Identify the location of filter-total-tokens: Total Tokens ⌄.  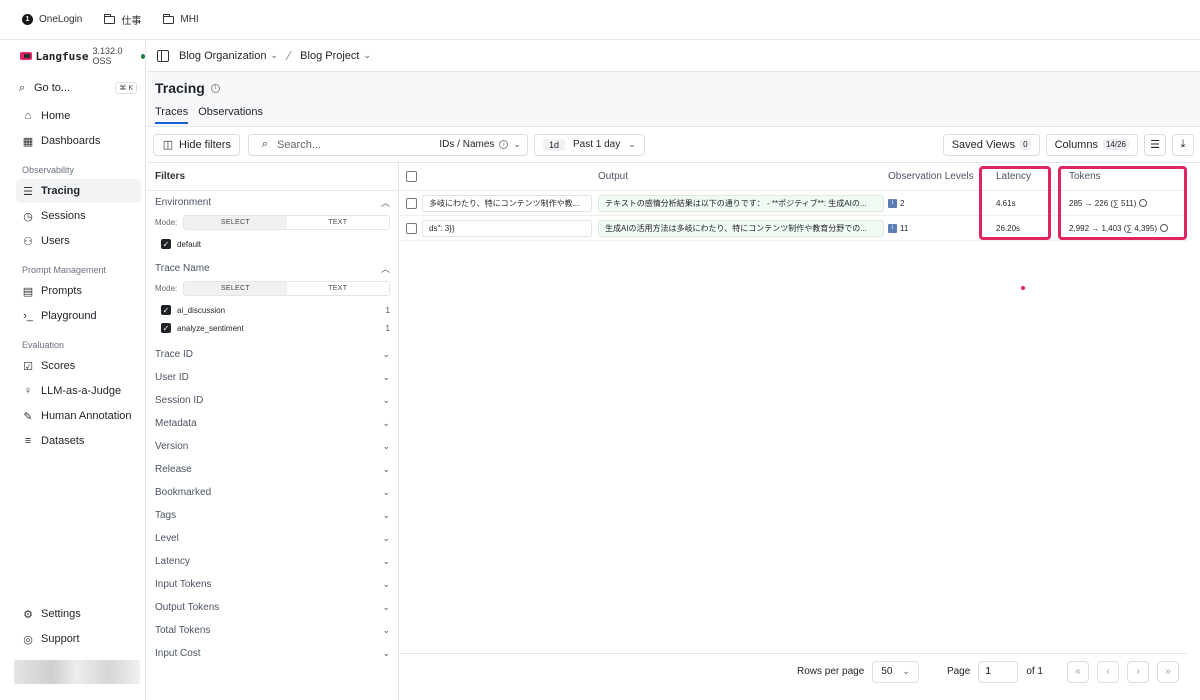
(272, 630).